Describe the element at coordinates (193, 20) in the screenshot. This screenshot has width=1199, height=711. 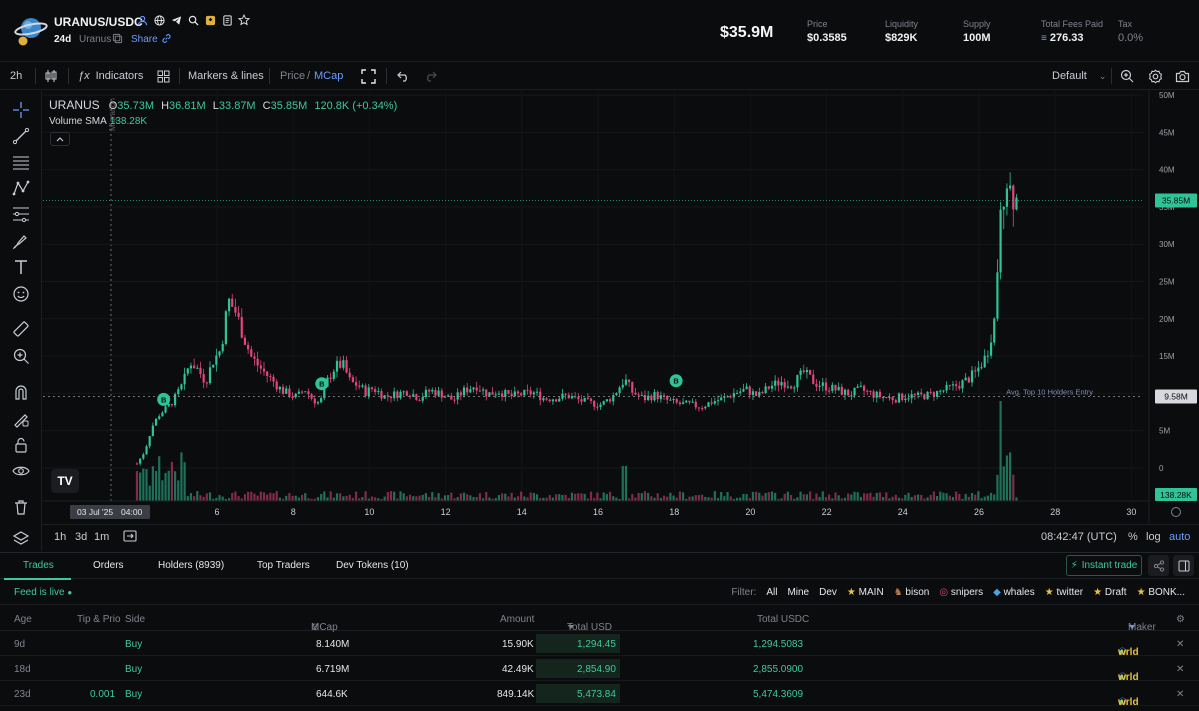
I see `search-icon` at that location.